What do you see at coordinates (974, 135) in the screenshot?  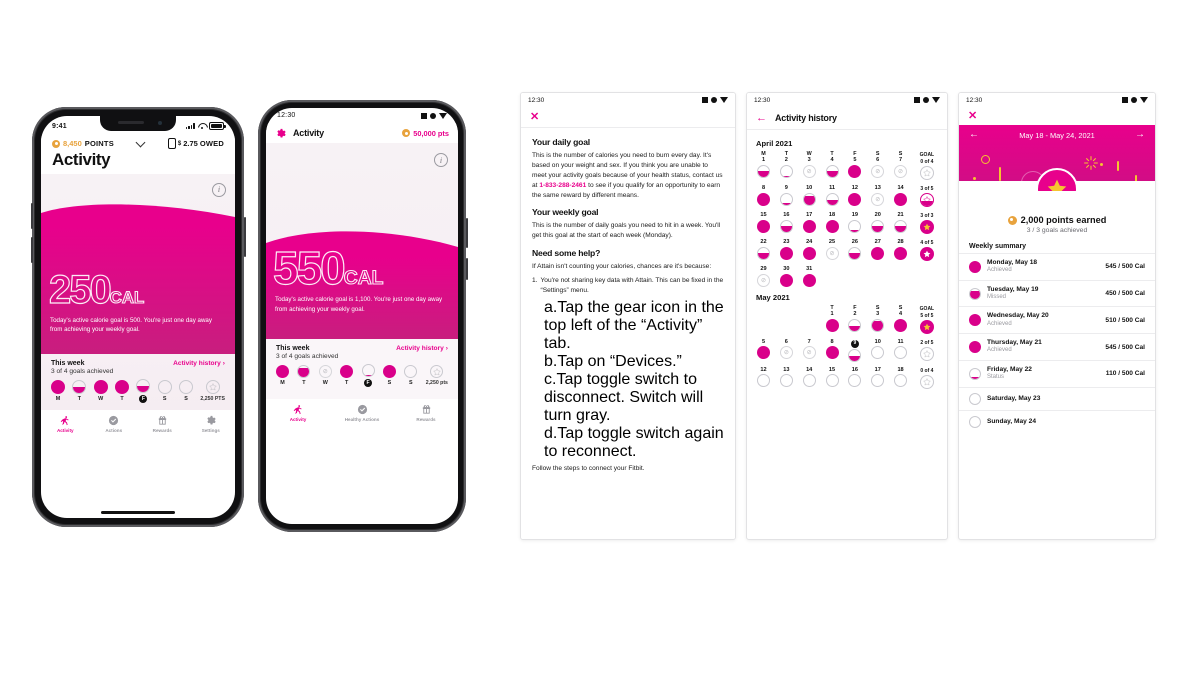 I see `left-arrow-icon: ←` at bounding box center [974, 135].